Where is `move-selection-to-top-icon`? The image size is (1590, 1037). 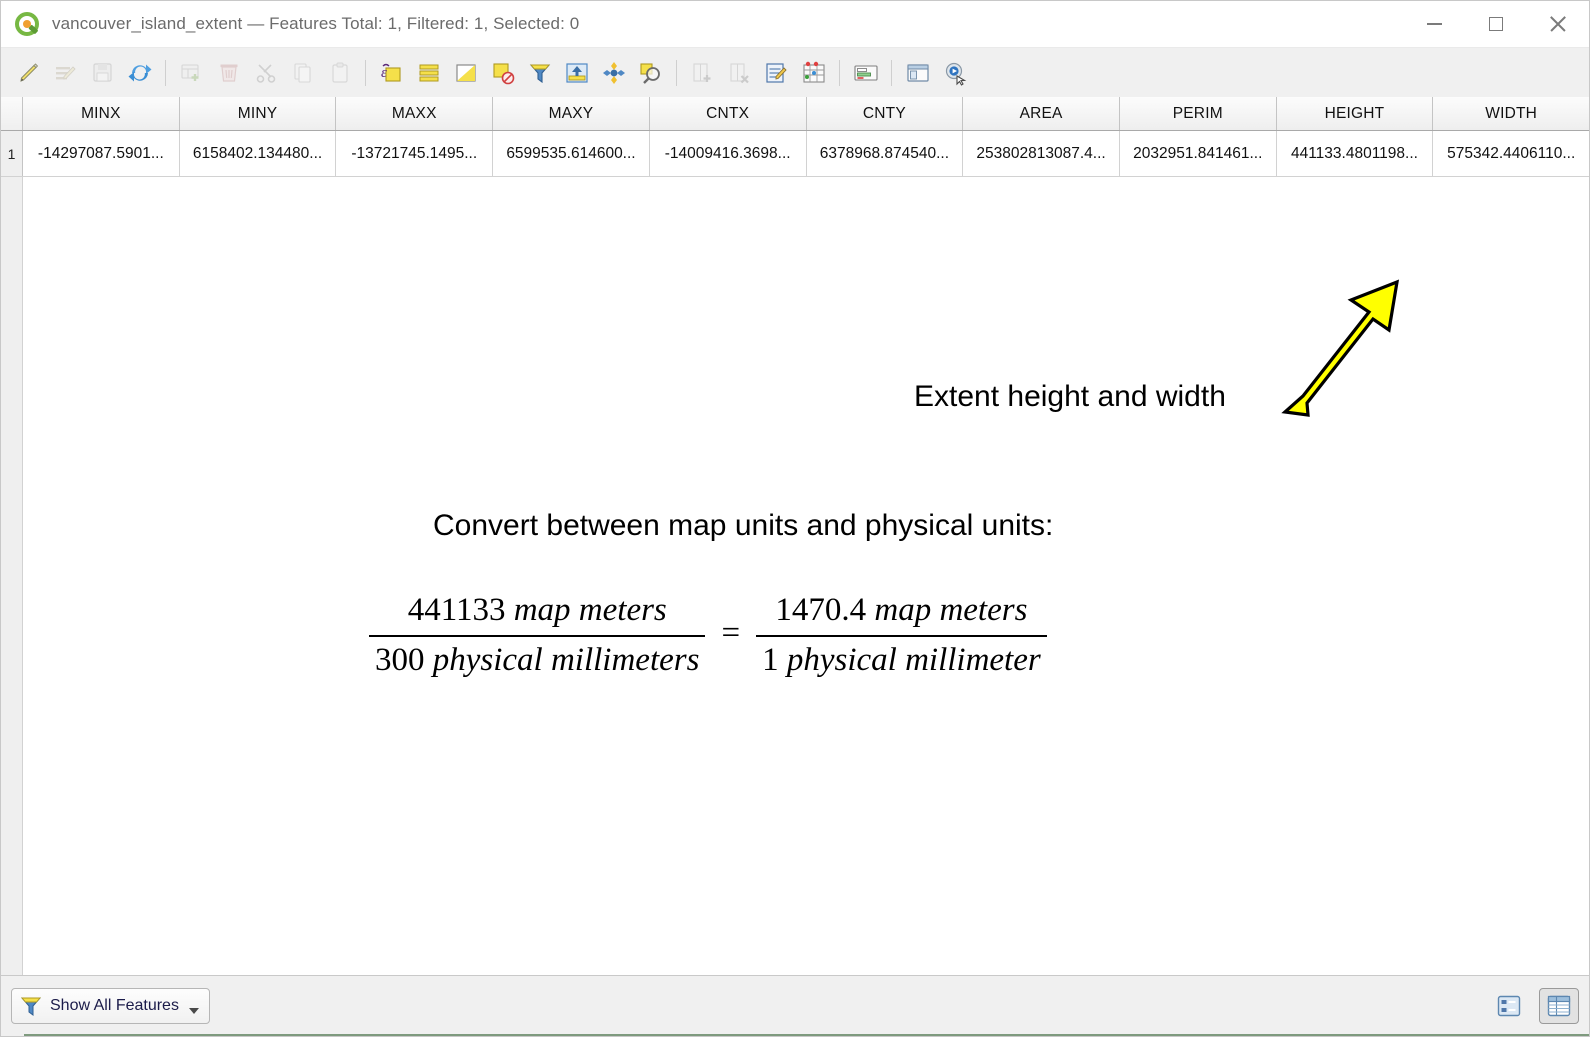
move-selection-to-top-icon is located at coordinates (576, 73).